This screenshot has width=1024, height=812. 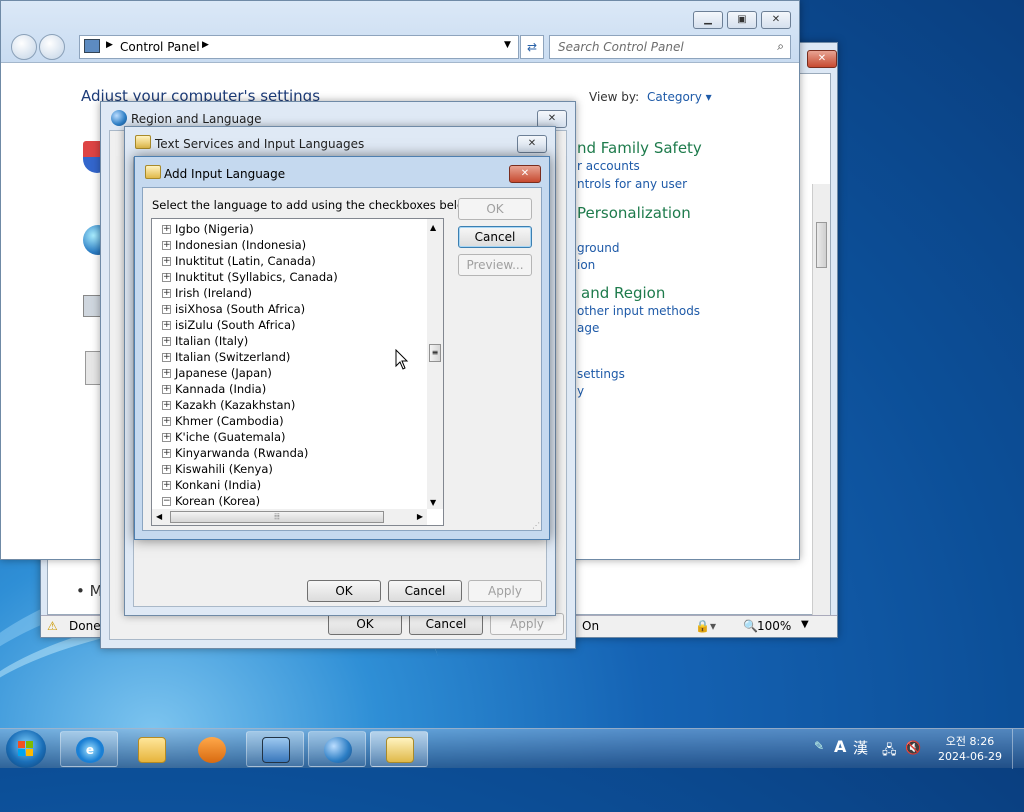 What do you see at coordinates (289, 469) in the screenshot?
I see `language-tree-item: + Kiswahili (Kenya)` at bounding box center [289, 469].